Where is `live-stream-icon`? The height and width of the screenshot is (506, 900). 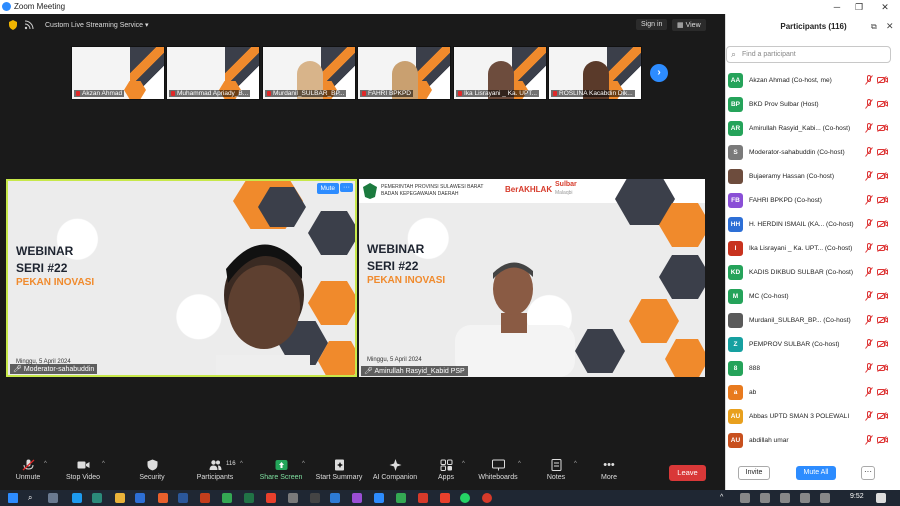
live-stream-icon is located at coordinates (29, 25).